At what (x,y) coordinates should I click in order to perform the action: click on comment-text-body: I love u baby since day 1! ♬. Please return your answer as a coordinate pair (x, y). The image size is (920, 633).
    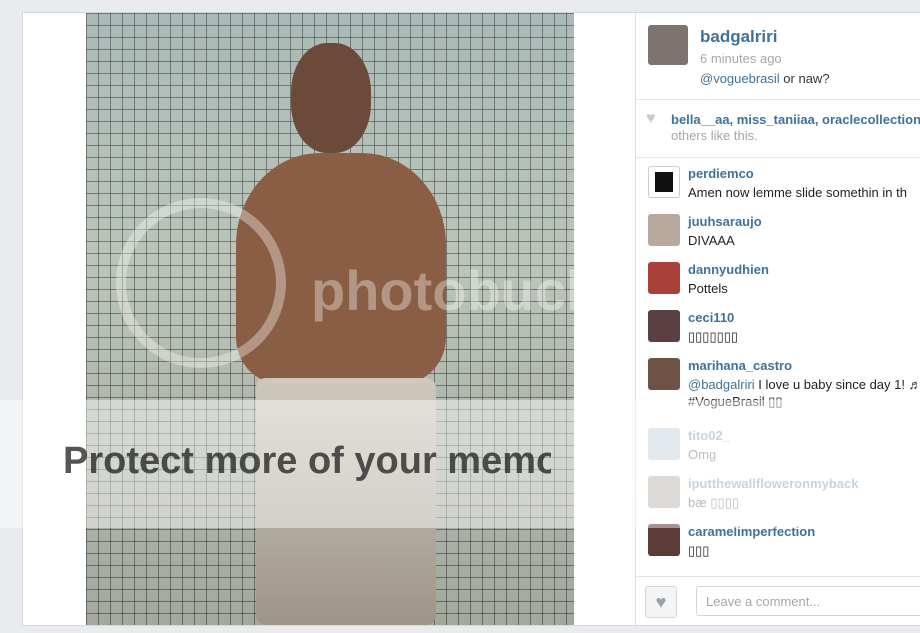
    Looking at the image, I should click on (837, 384).